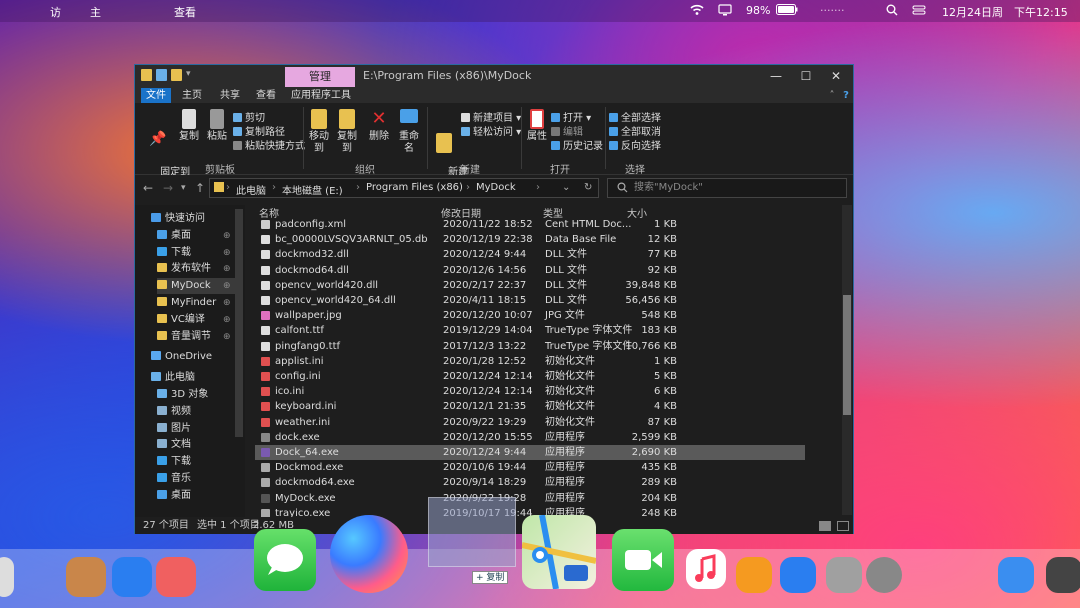 Image resolution: width=1080 pixels, height=608 pixels. I want to click on table-row: weather.ini 2020/9/22 19:29 初始化文件 87 KB, so click(530, 422).